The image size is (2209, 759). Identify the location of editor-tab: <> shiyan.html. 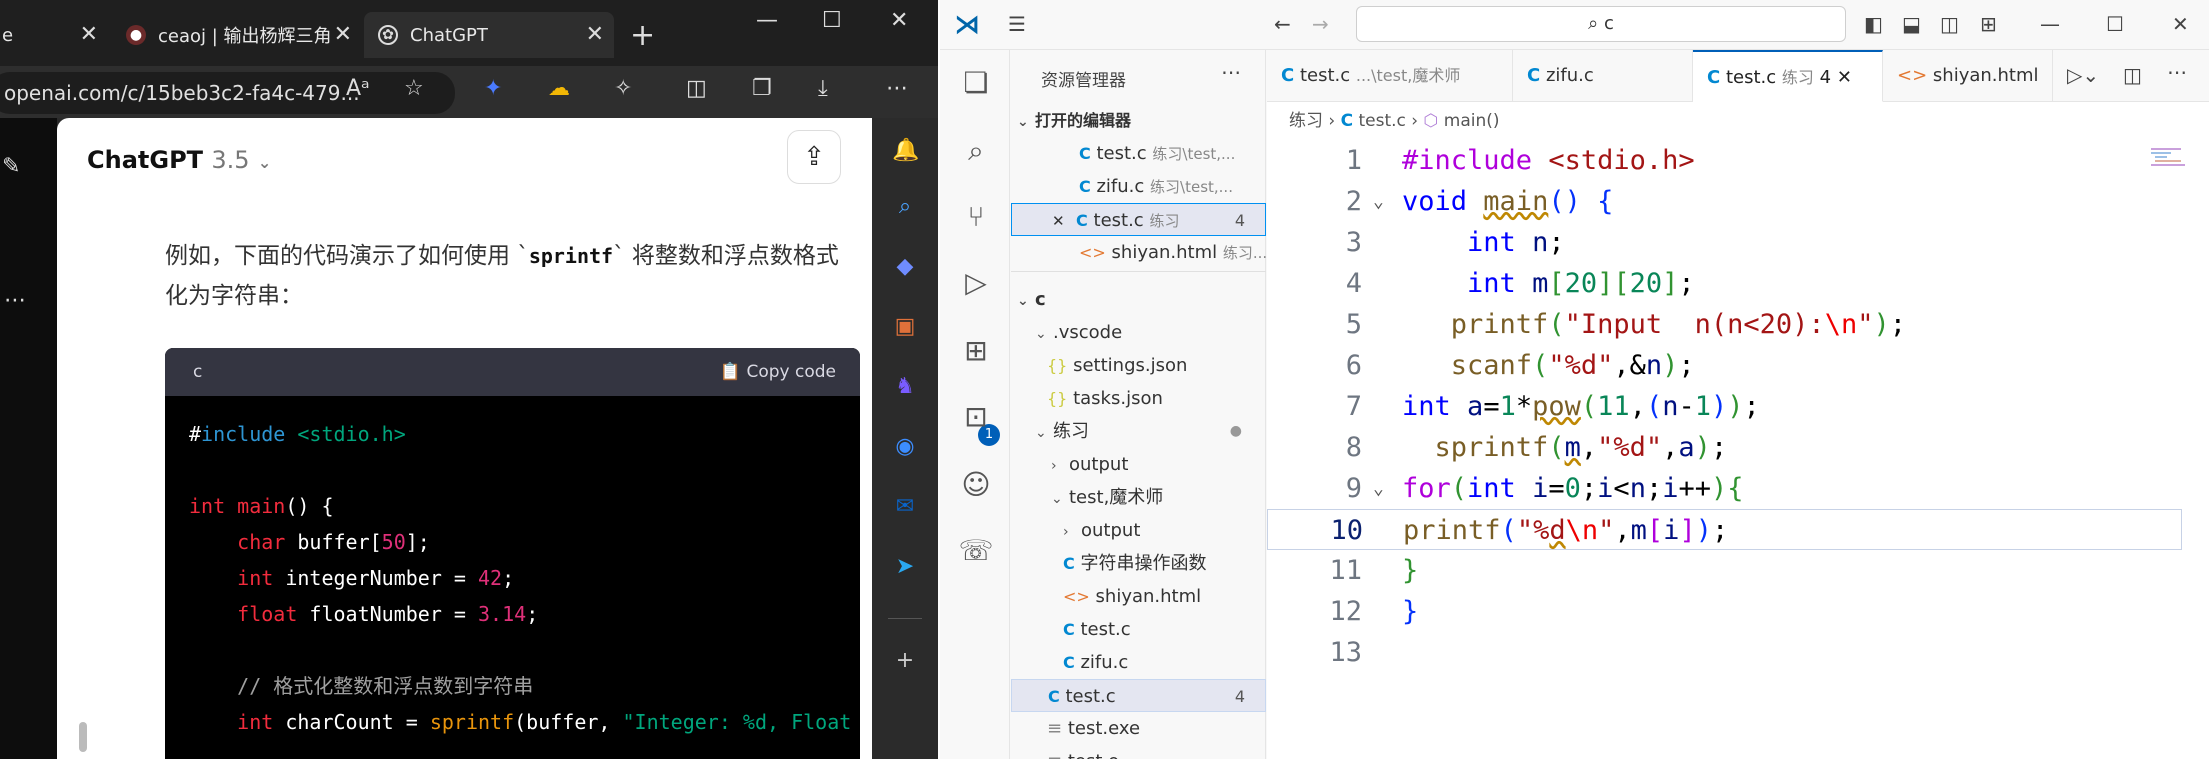
(1968, 76).